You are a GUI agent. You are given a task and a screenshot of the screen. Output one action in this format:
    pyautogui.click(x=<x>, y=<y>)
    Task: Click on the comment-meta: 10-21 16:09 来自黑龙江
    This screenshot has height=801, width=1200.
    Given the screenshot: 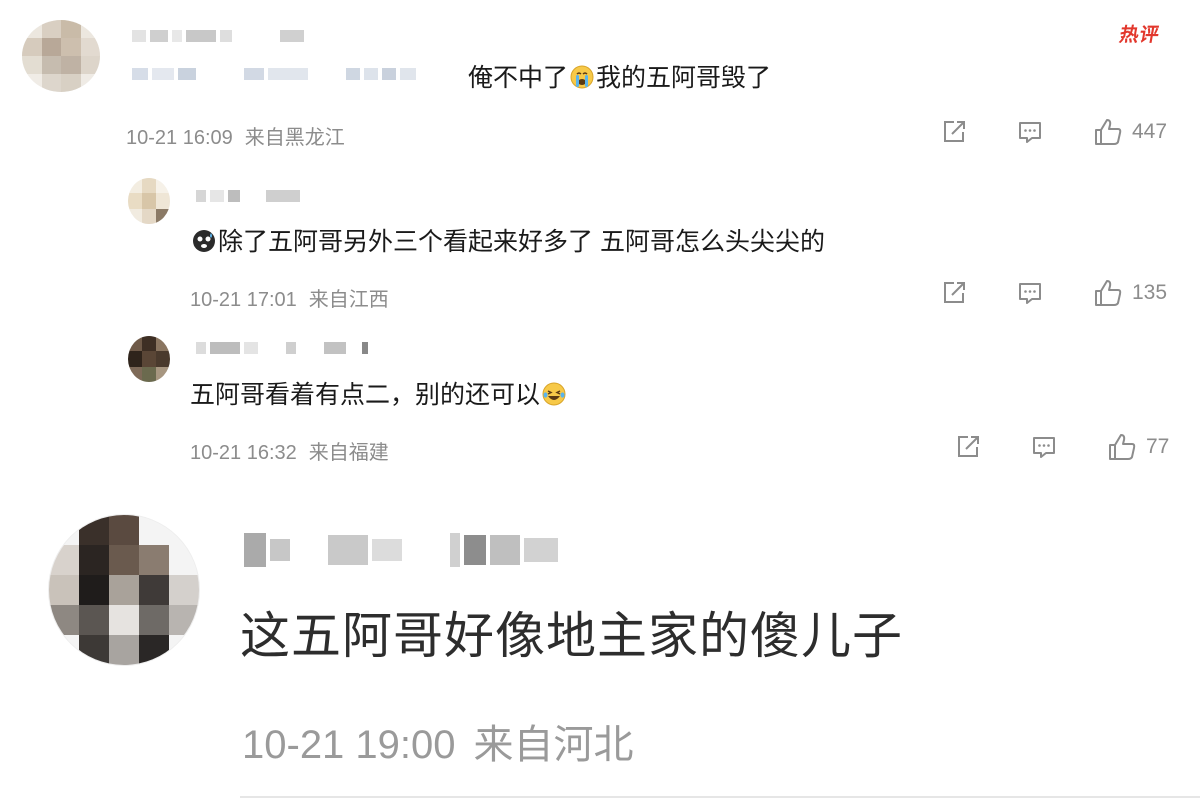 What is the action you would take?
    pyautogui.click(x=235, y=135)
    